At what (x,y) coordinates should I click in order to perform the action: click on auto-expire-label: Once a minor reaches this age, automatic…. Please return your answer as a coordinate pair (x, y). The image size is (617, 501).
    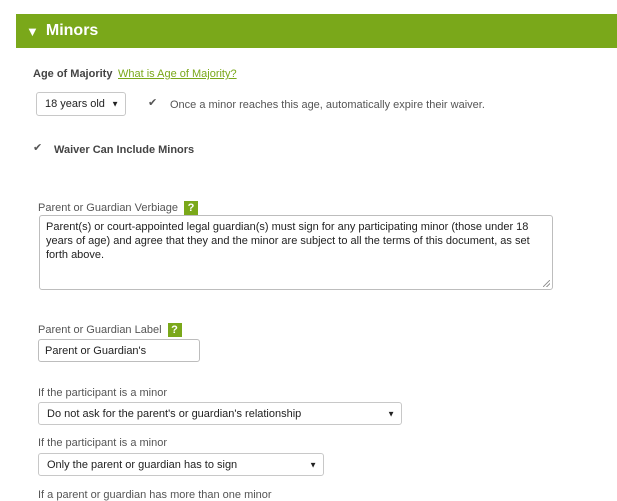
    Looking at the image, I should click on (327, 105).